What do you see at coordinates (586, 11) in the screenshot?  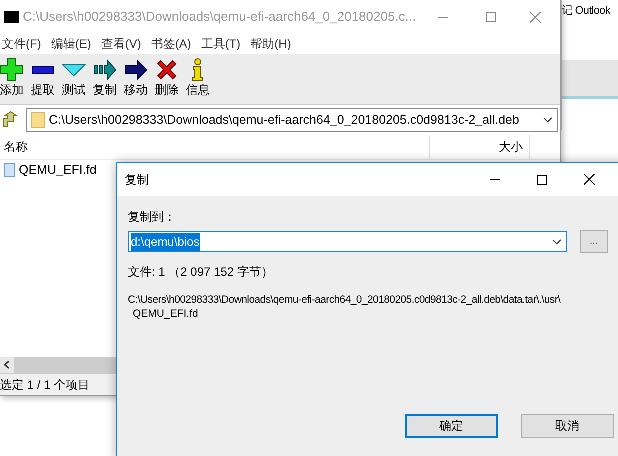 I see `window-title: 记 Outlook` at bounding box center [586, 11].